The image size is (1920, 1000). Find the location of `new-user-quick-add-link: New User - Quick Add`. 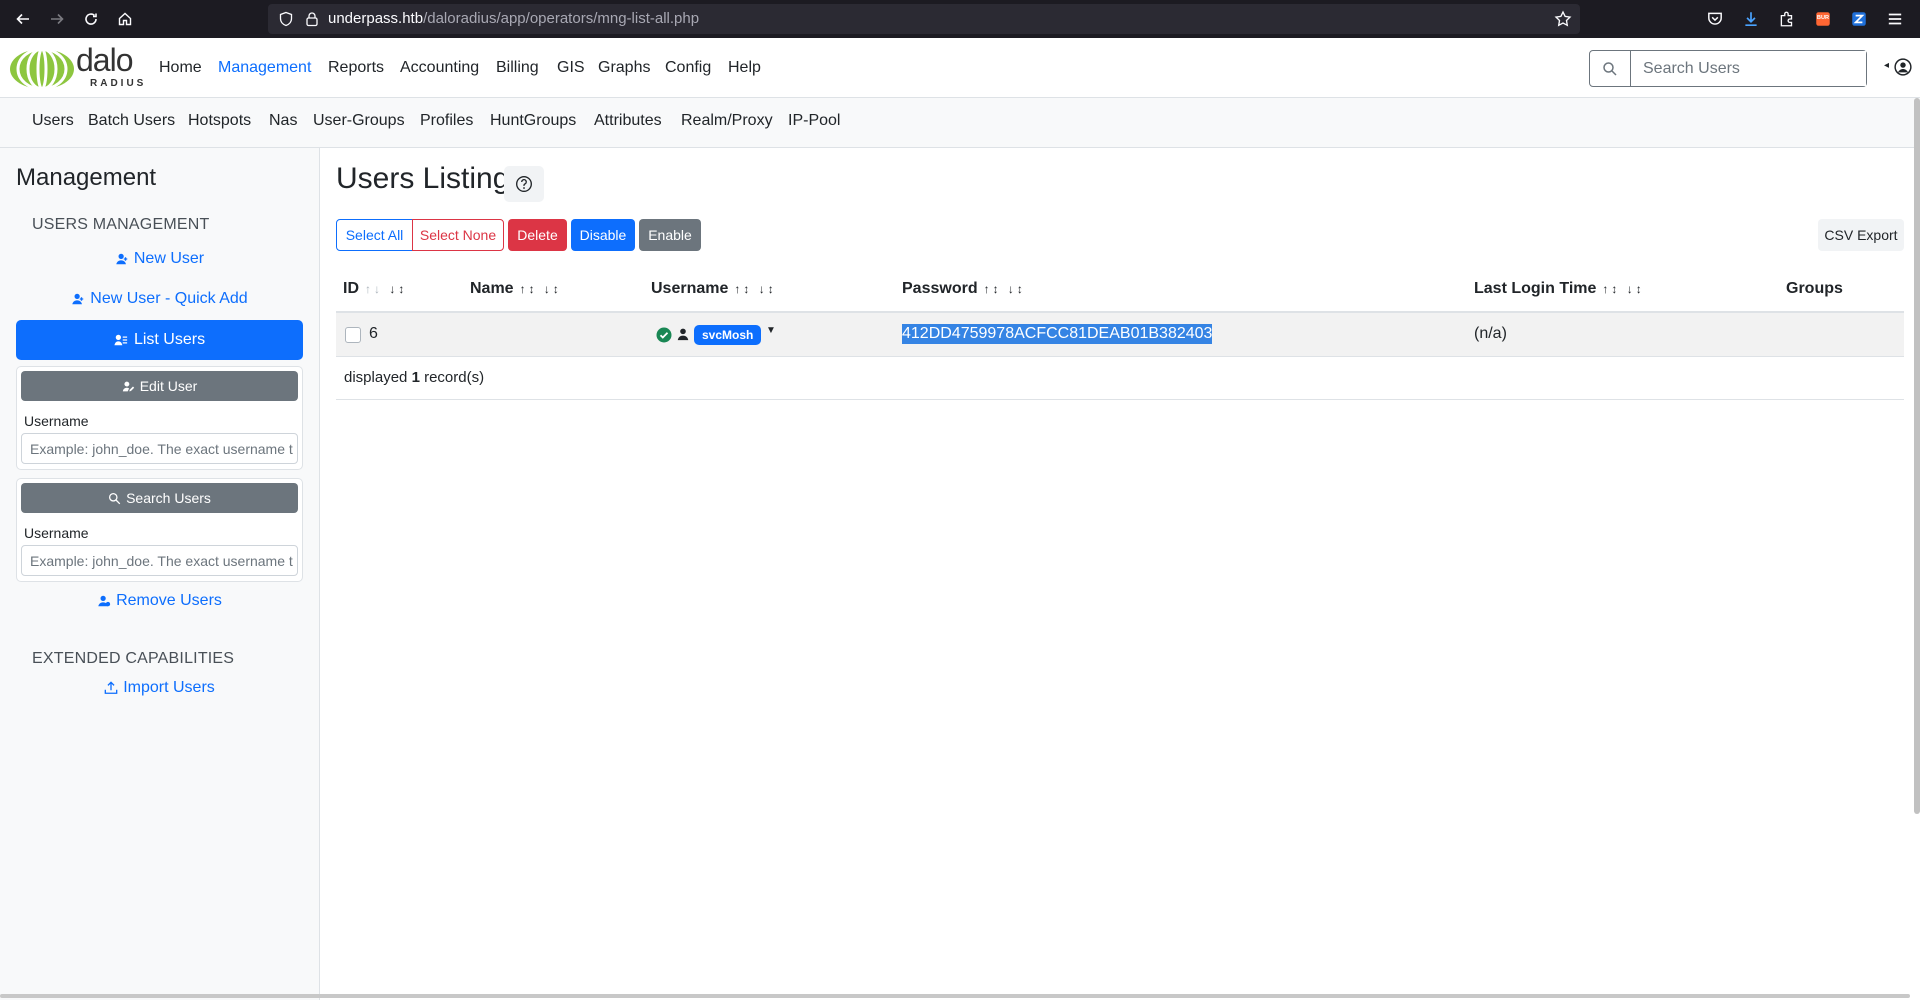

new-user-quick-add-link: New User - Quick Add is located at coordinates (159, 299).